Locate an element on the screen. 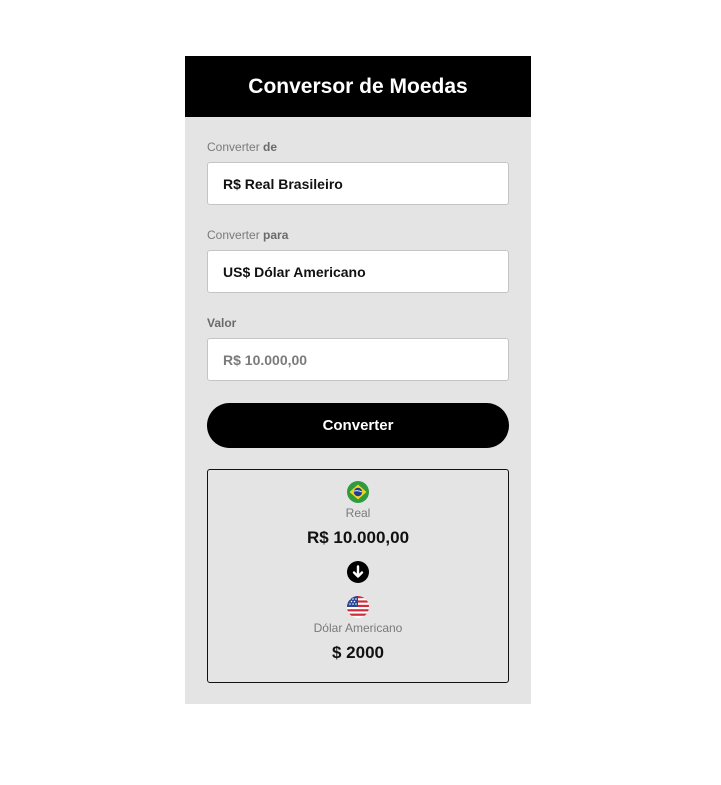 Image resolution: width=721 pixels, height=785 pixels. to-currency-value: US$ Dólar Americano is located at coordinates (294, 271).